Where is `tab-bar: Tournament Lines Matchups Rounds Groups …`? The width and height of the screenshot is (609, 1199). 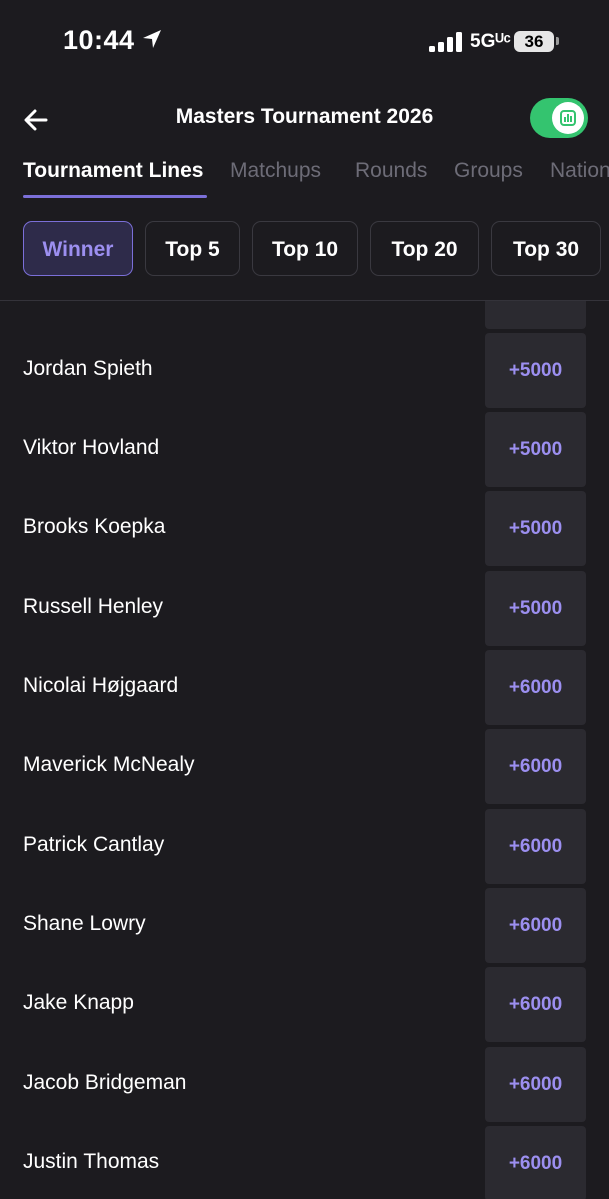
tab-bar: Tournament Lines Matchups Rounds Groups … is located at coordinates (304, 178).